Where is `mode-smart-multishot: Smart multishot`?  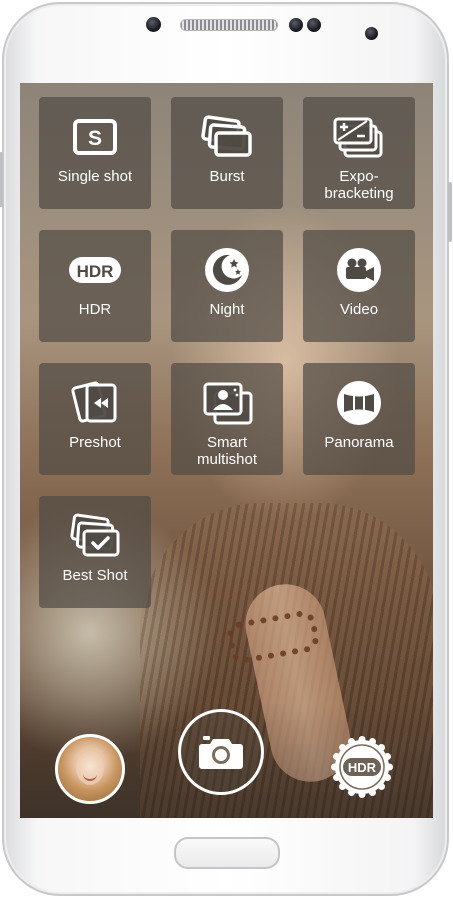 mode-smart-multishot: Smart multishot is located at coordinates (227, 419).